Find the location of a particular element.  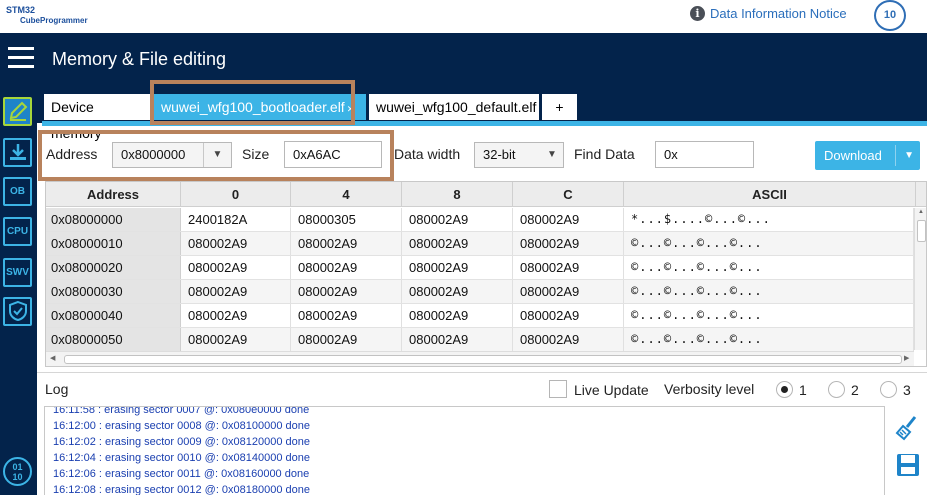

column-header-4: 4 is located at coordinates (346, 194).